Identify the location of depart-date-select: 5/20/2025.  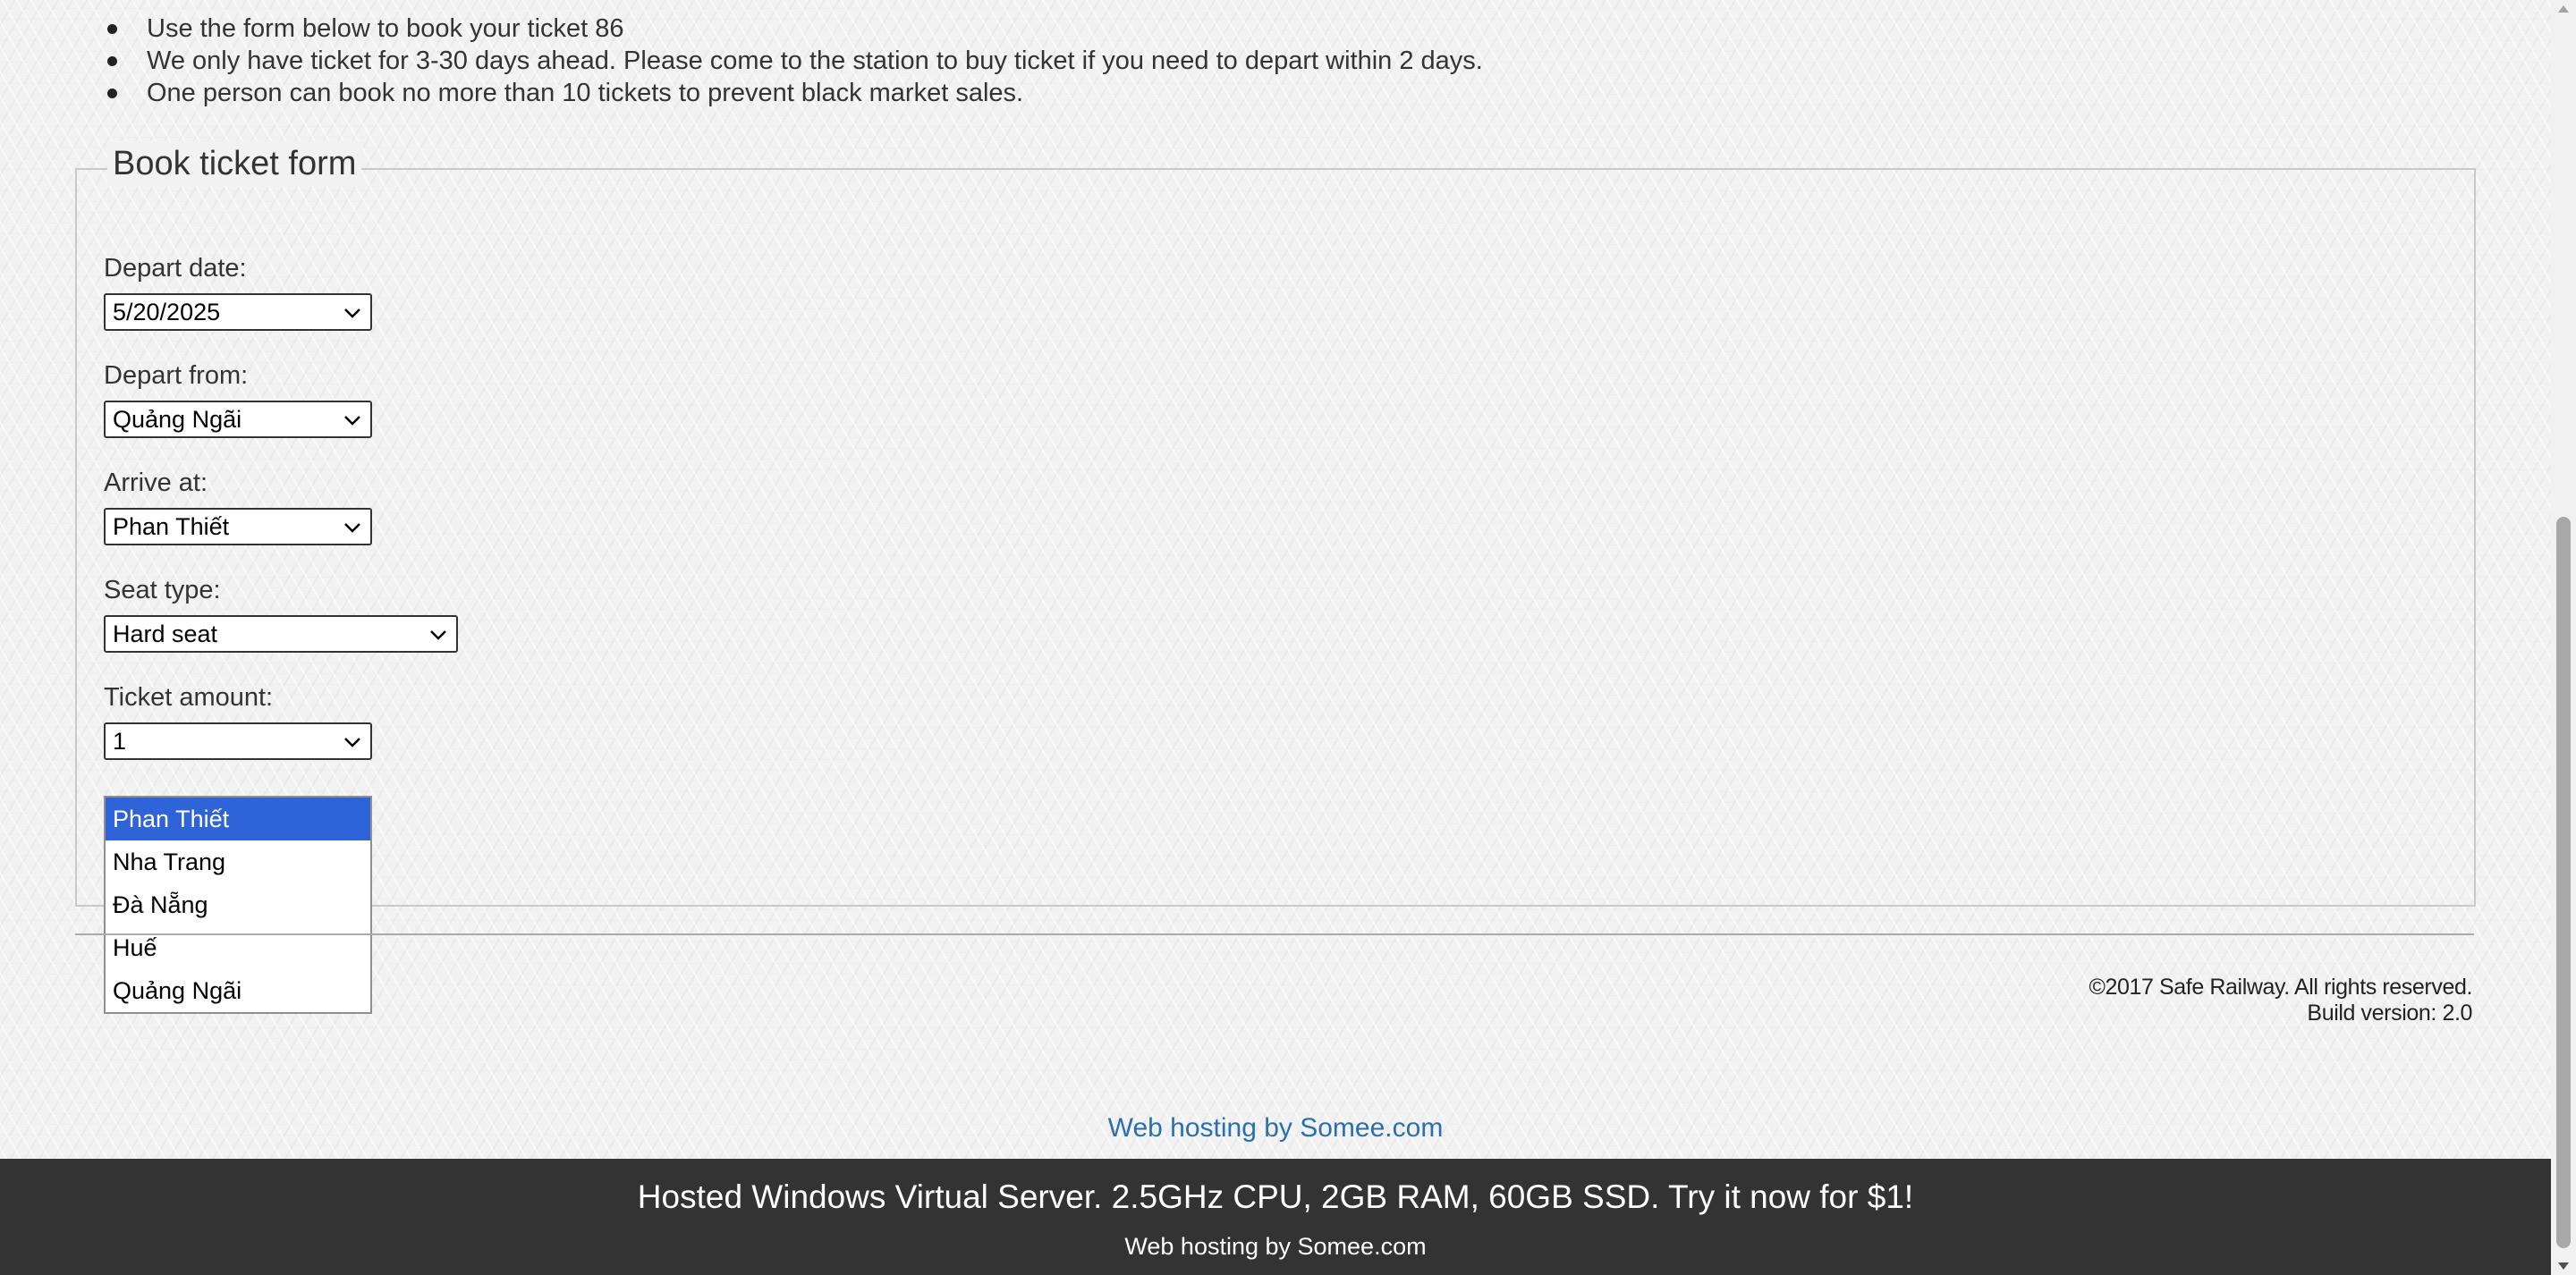
(238, 312).